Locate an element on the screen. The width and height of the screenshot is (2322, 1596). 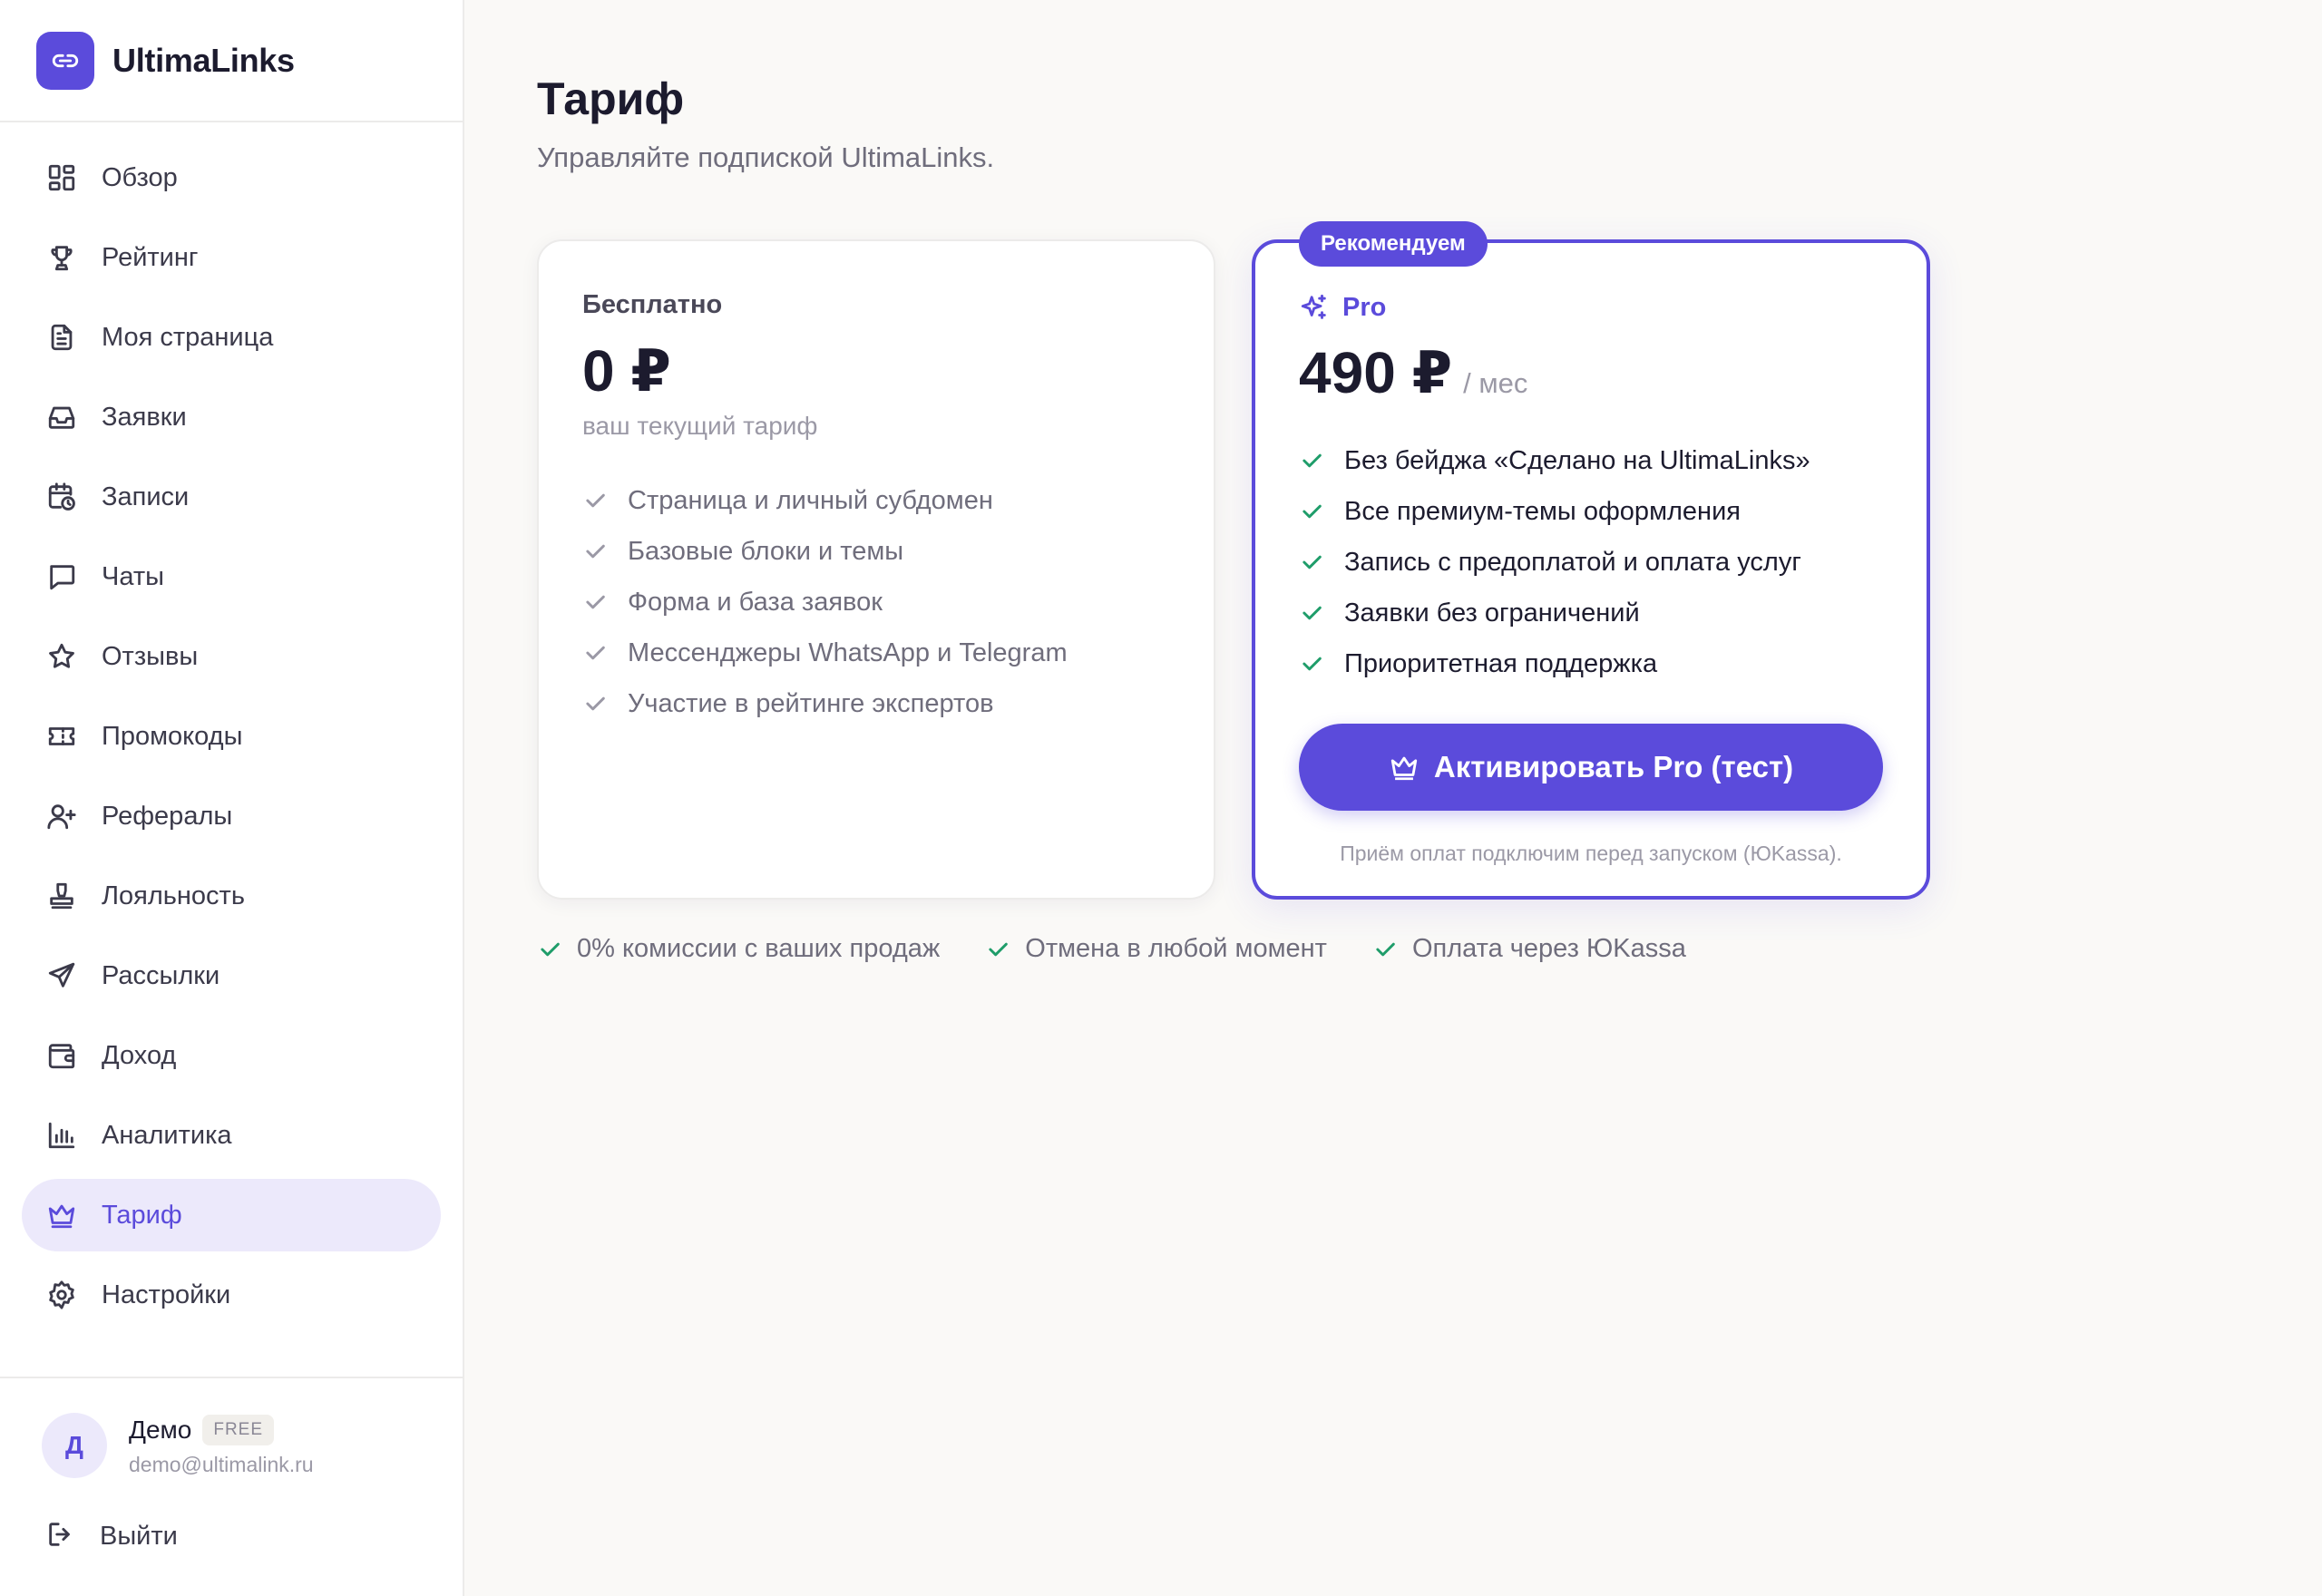
sidebar-item-label: Моя страница is located at coordinates (188, 337).